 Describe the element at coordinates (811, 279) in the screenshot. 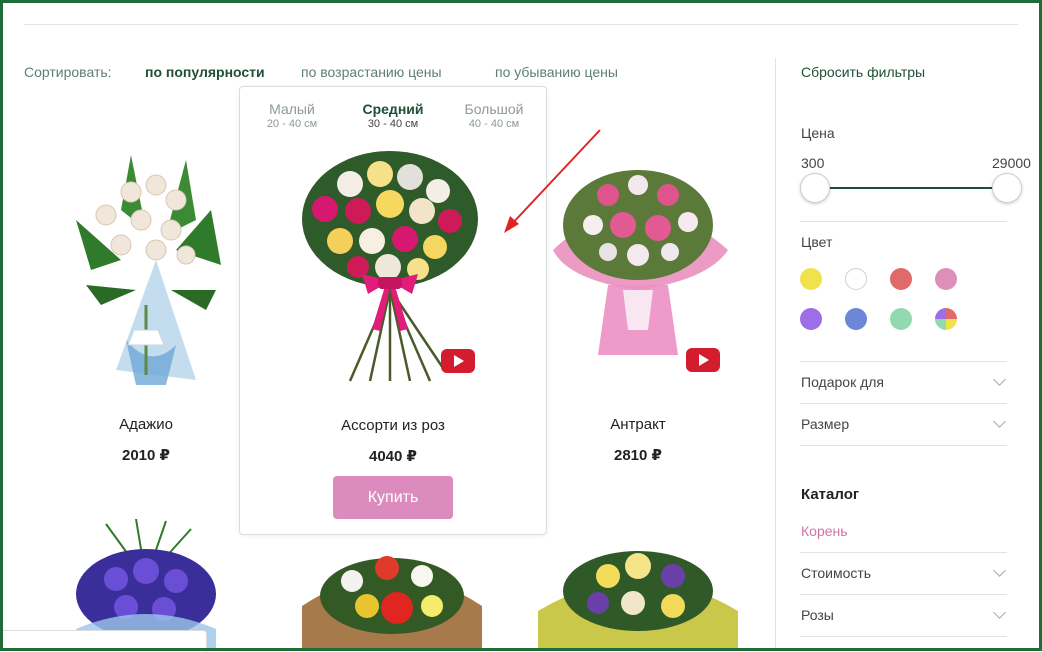

I see `color-swatch-yellow` at that location.